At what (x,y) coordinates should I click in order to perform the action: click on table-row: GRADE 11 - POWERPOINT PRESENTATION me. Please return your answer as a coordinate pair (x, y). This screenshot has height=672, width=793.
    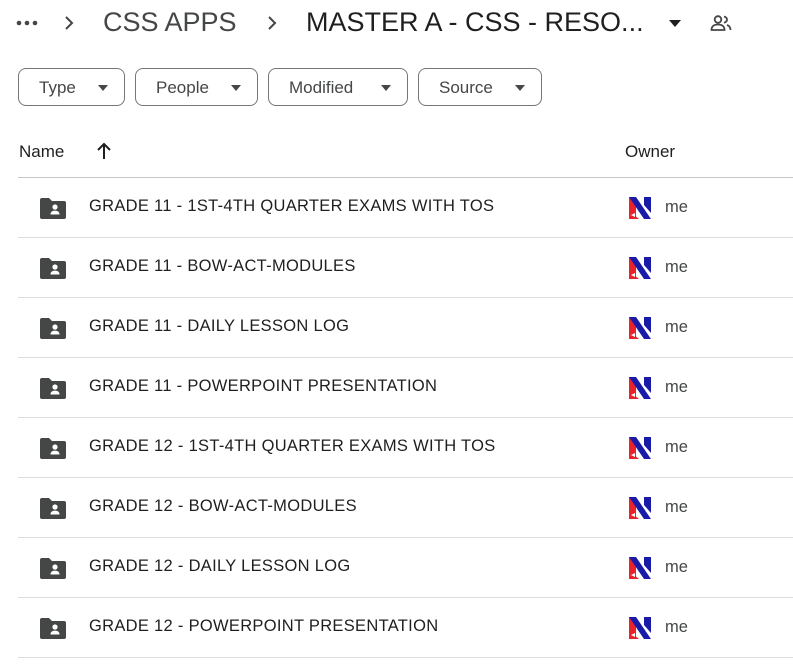
    Looking at the image, I should click on (405, 388).